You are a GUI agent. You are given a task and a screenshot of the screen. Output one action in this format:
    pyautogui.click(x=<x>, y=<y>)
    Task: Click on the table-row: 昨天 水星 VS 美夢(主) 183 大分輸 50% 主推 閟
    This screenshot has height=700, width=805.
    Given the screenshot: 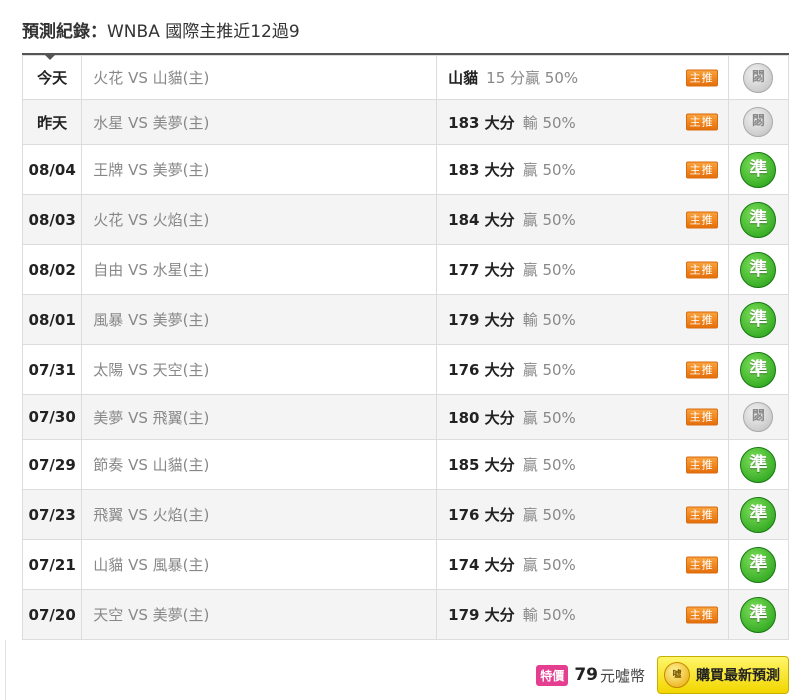 What is the action you would take?
    pyautogui.click(x=405, y=122)
    